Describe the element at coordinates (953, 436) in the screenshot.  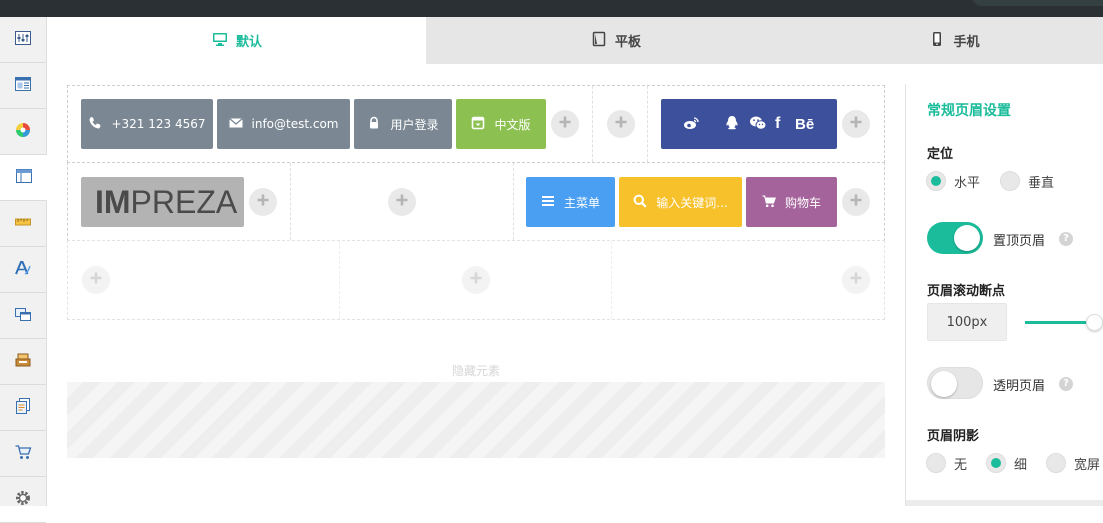
I see `header-shadow-label: 页眉阴影` at that location.